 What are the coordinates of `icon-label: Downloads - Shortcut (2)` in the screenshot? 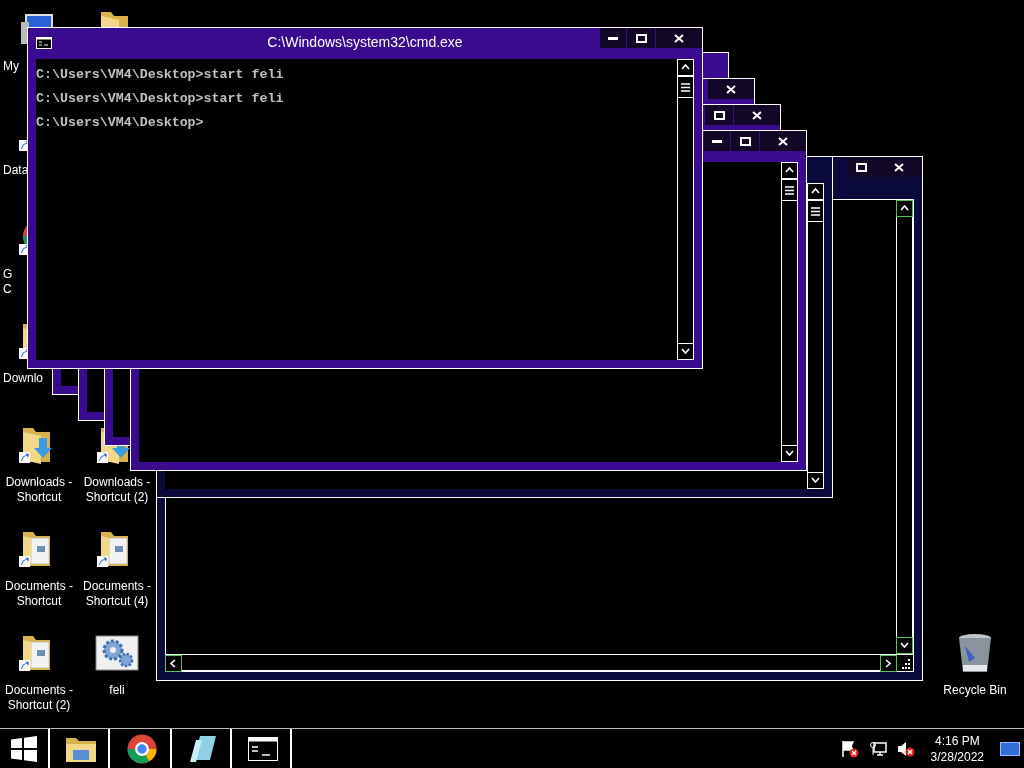 It's located at (117, 490).